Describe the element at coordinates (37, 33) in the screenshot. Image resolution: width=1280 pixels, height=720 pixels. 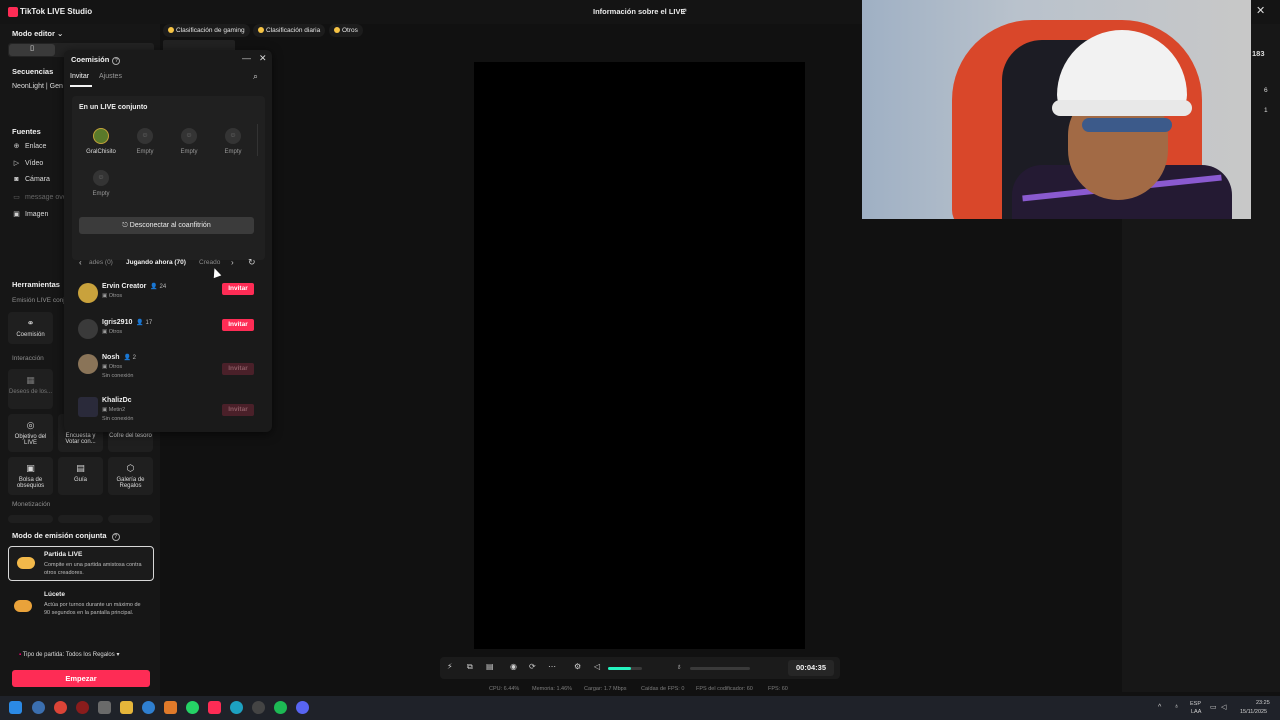
I see `editor-mode-dropdown: Modo editor ⌄` at that location.